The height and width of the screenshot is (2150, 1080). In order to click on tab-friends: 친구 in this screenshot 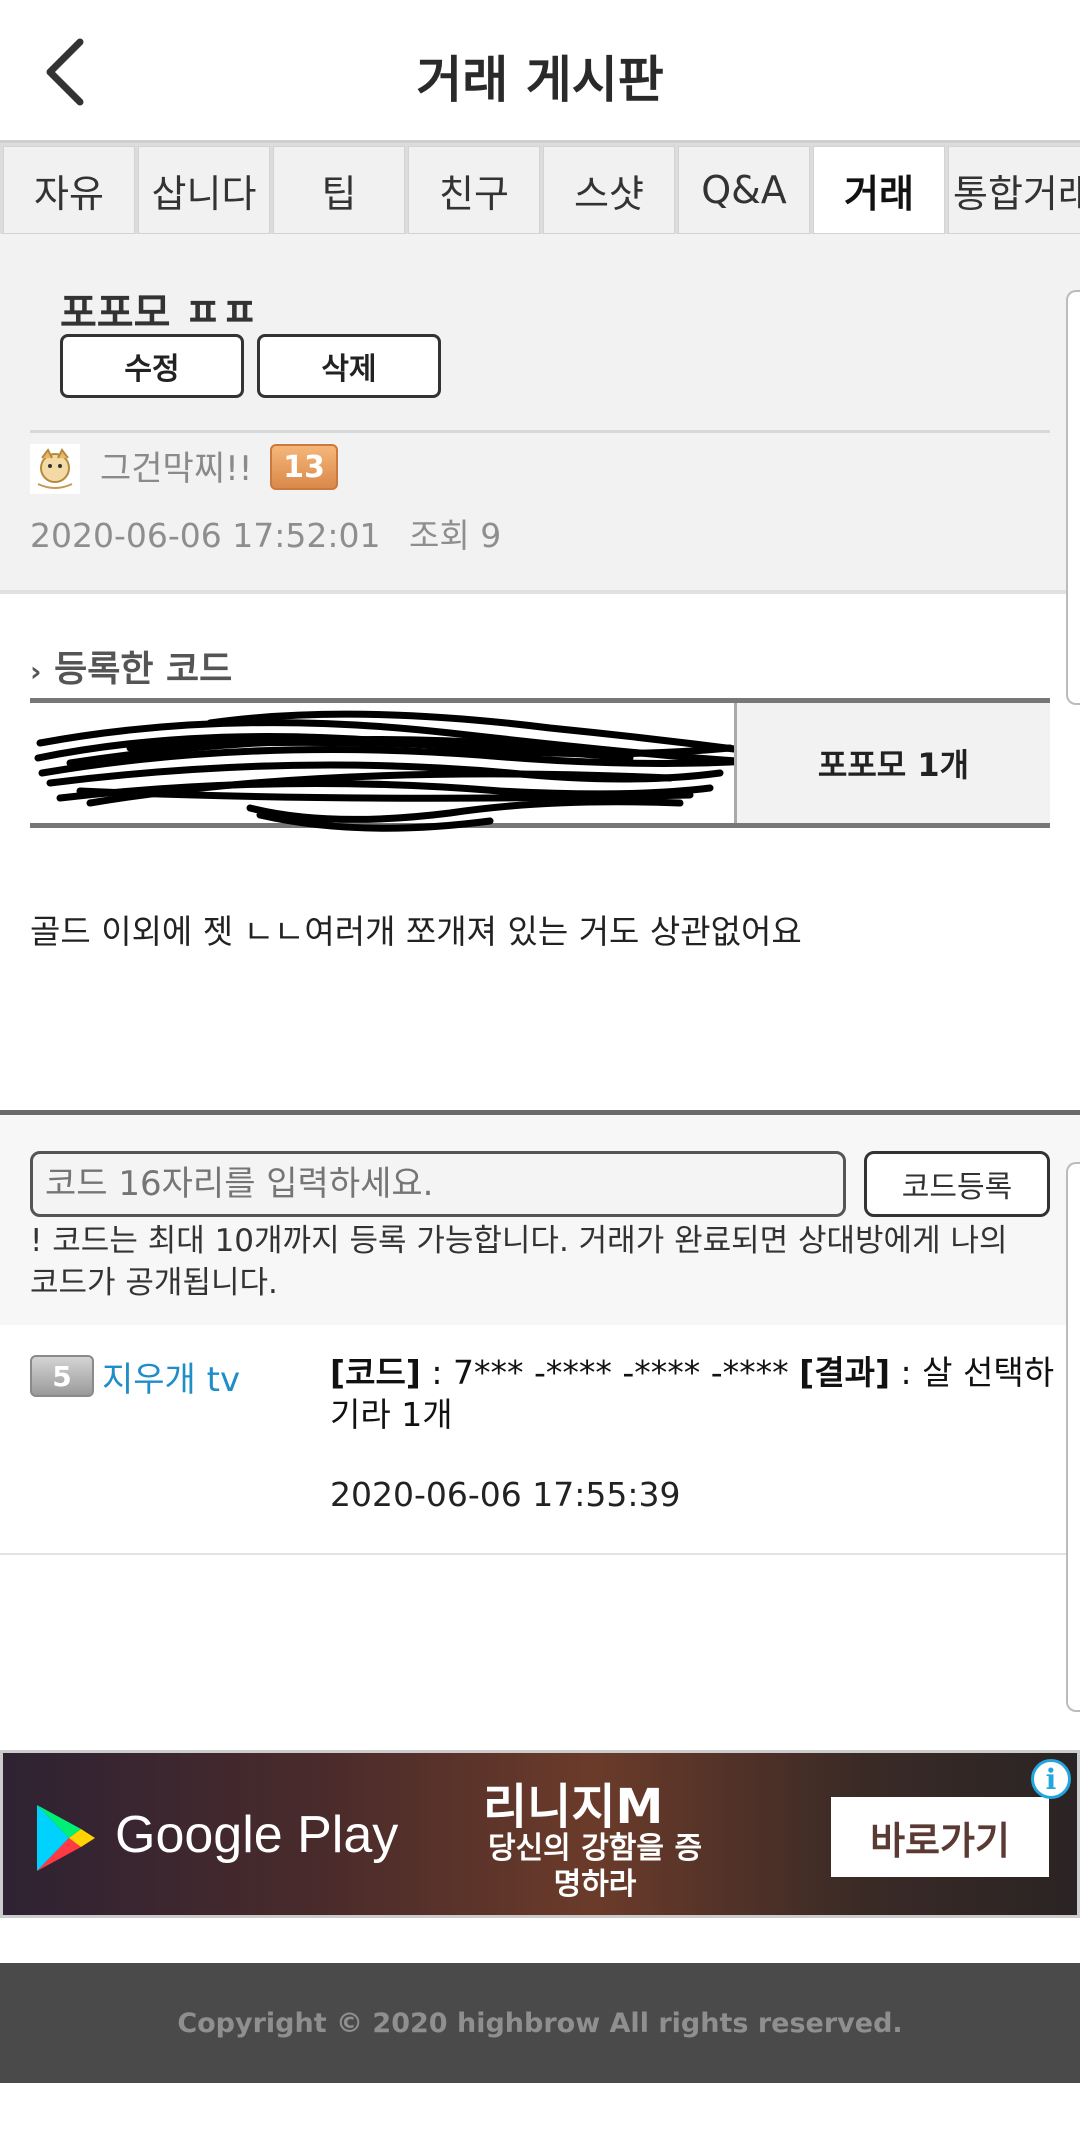, I will do `click(474, 190)`.